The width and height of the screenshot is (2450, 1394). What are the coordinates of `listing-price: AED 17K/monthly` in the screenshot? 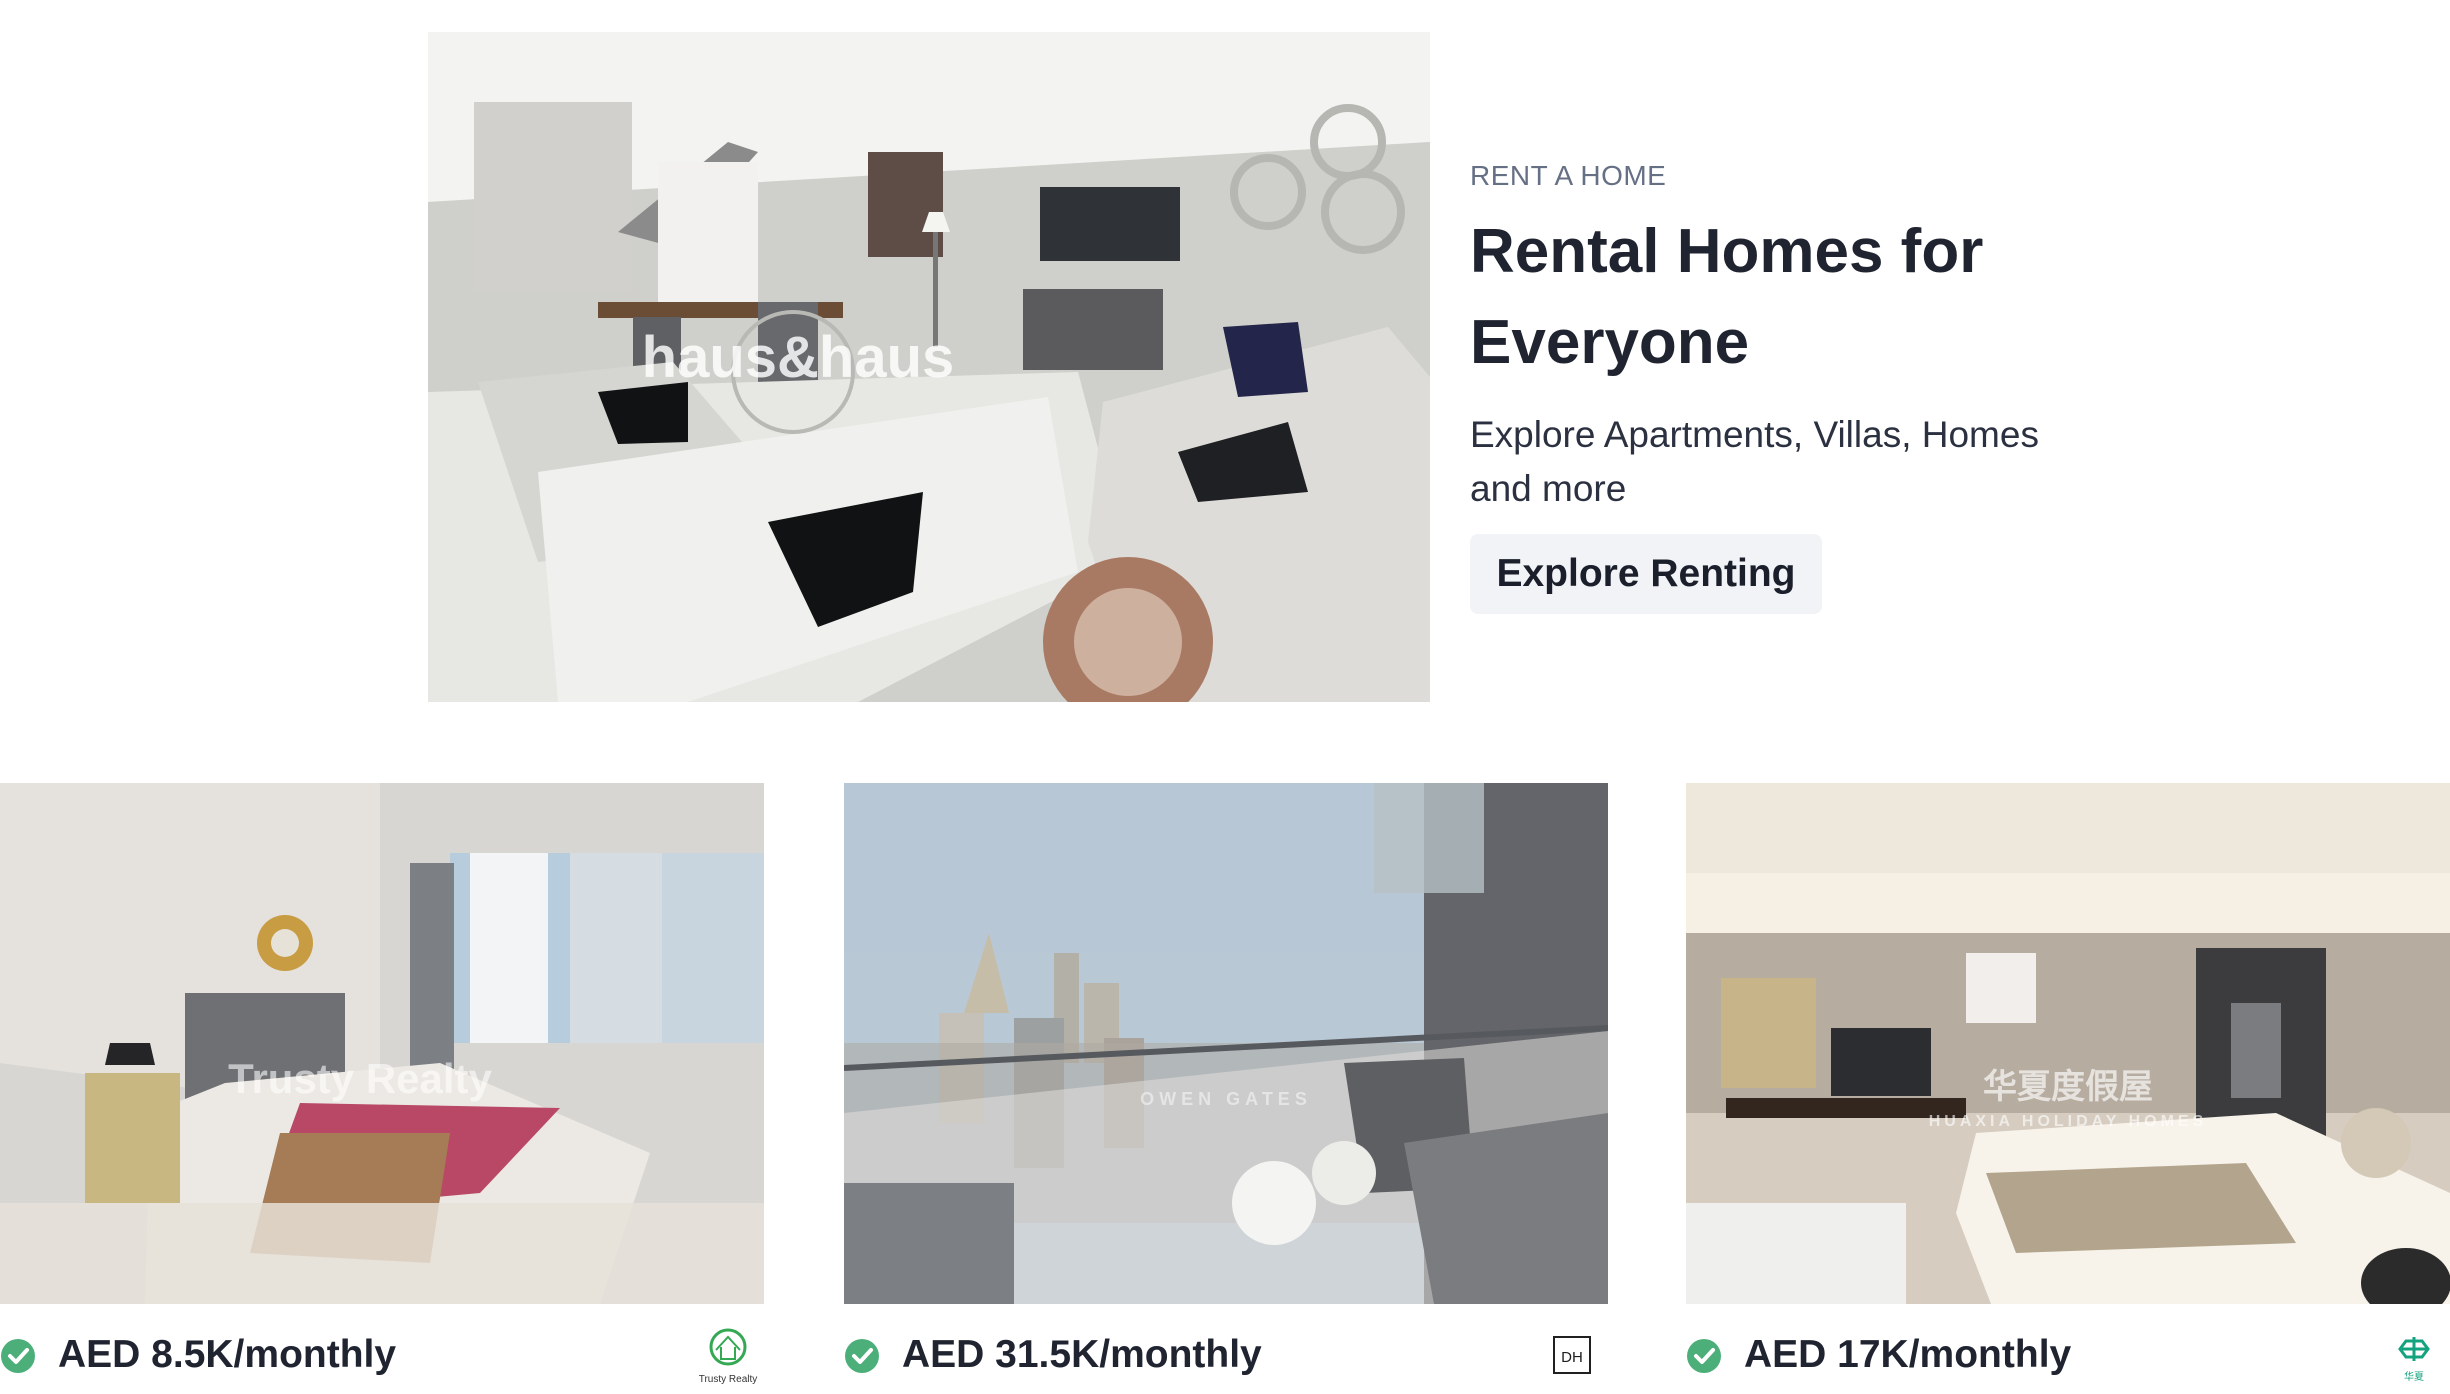 It's located at (1908, 1354).